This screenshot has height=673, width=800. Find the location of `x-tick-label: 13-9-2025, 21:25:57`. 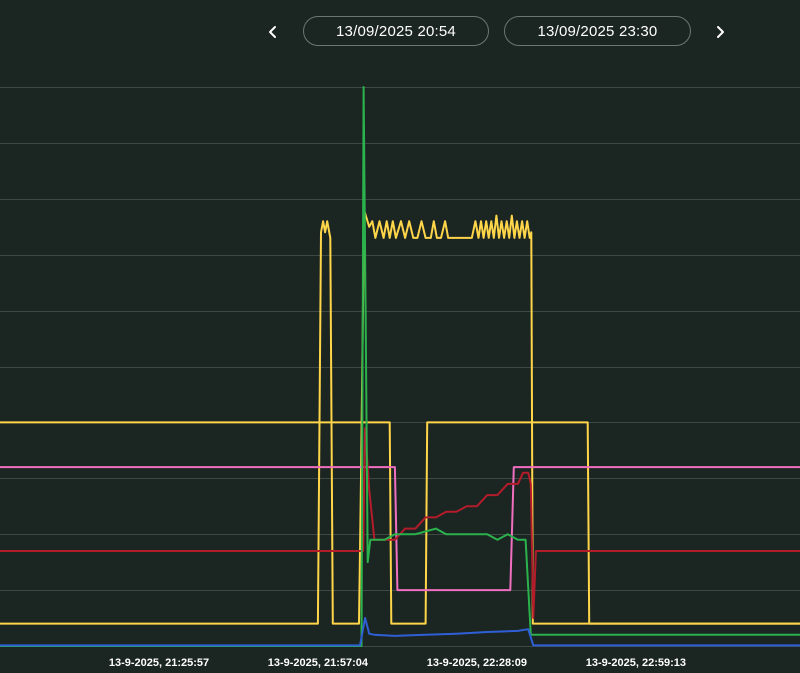

x-tick-label: 13-9-2025, 21:25:57 is located at coordinates (159, 663).